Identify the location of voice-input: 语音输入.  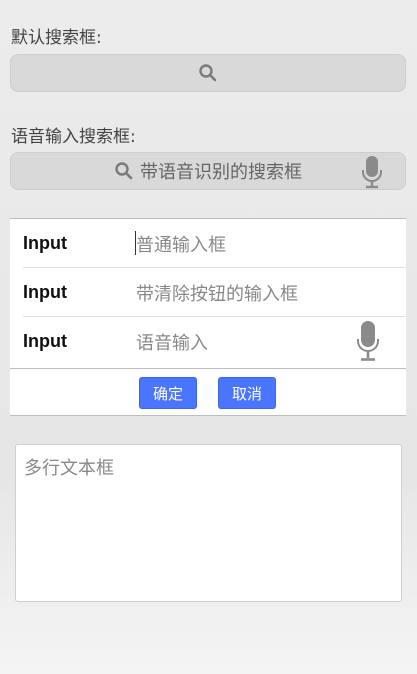
(172, 342).